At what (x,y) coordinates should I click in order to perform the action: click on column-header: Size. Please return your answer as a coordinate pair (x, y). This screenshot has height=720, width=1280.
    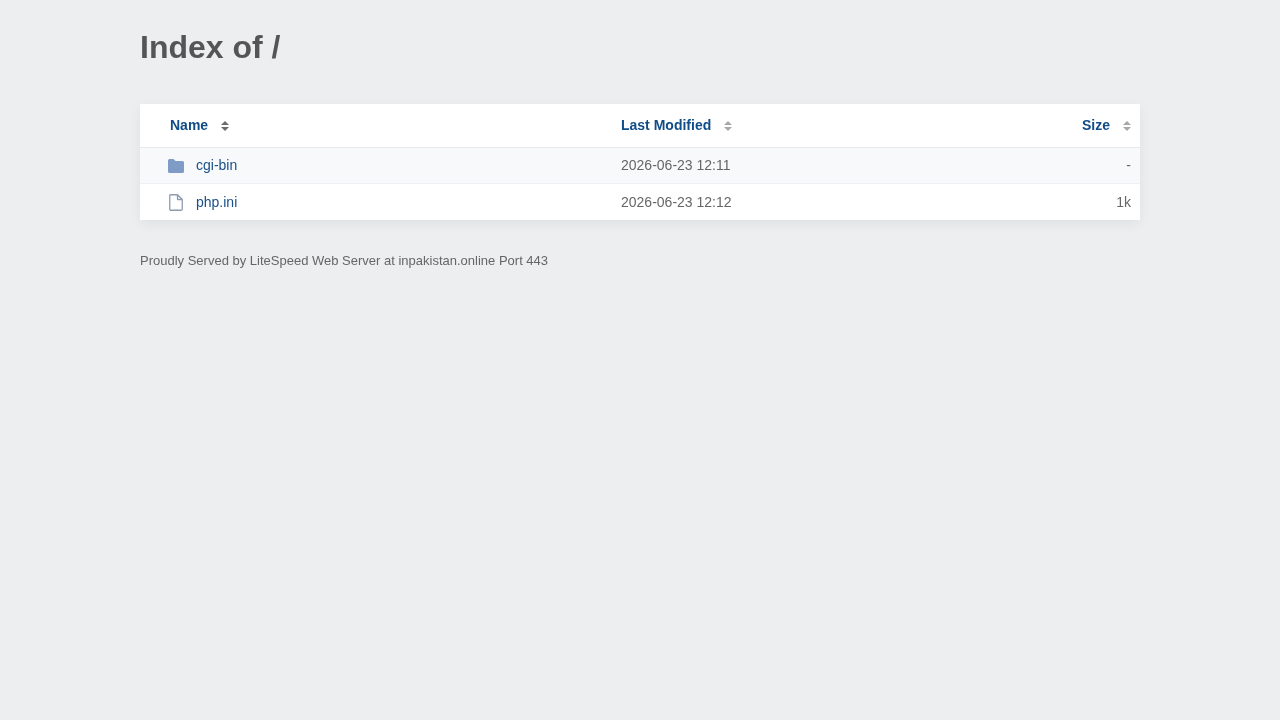
    Looking at the image, I should click on (1106, 125).